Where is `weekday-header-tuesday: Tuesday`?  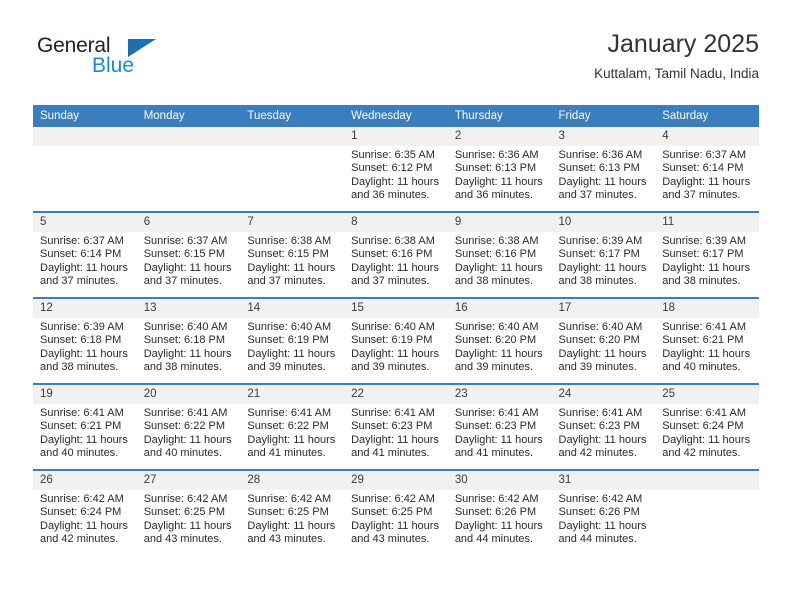
weekday-header-tuesday: Tuesday is located at coordinates (292, 116).